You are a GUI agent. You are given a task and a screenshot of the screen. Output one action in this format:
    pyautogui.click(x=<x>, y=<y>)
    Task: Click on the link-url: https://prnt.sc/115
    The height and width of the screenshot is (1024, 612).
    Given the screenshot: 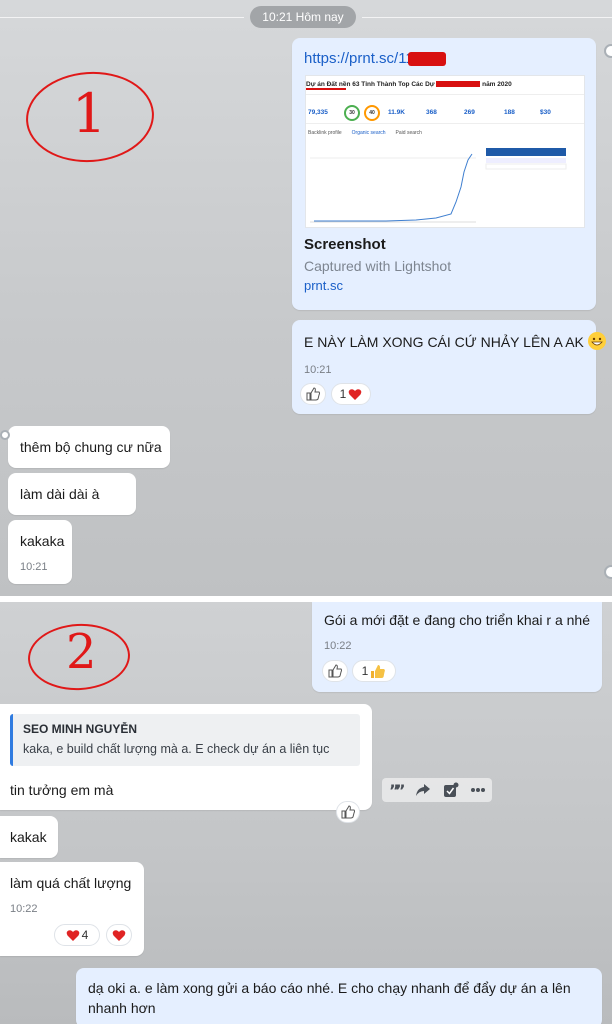 What is the action you would take?
    pyautogui.click(x=363, y=58)
    